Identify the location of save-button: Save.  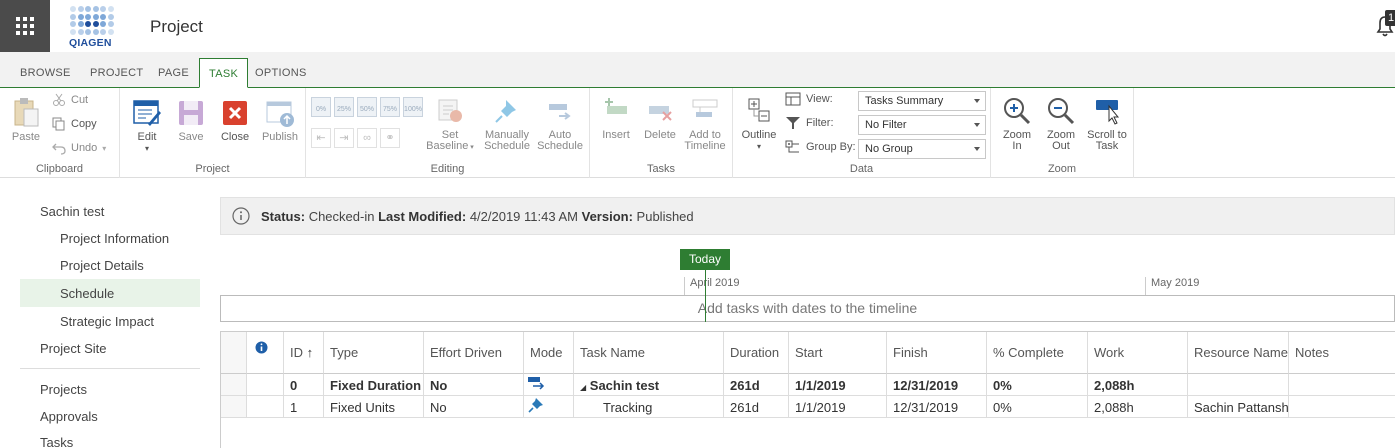
(191, 120).